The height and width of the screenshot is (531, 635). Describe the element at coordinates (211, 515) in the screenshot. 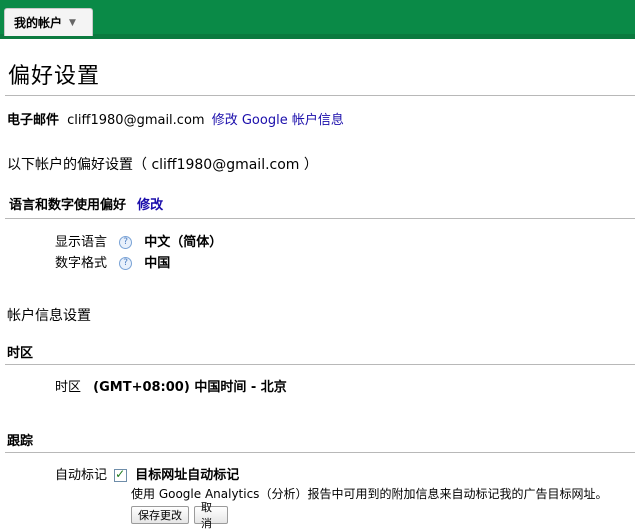

I see `cancel-button: 取消` at that location.